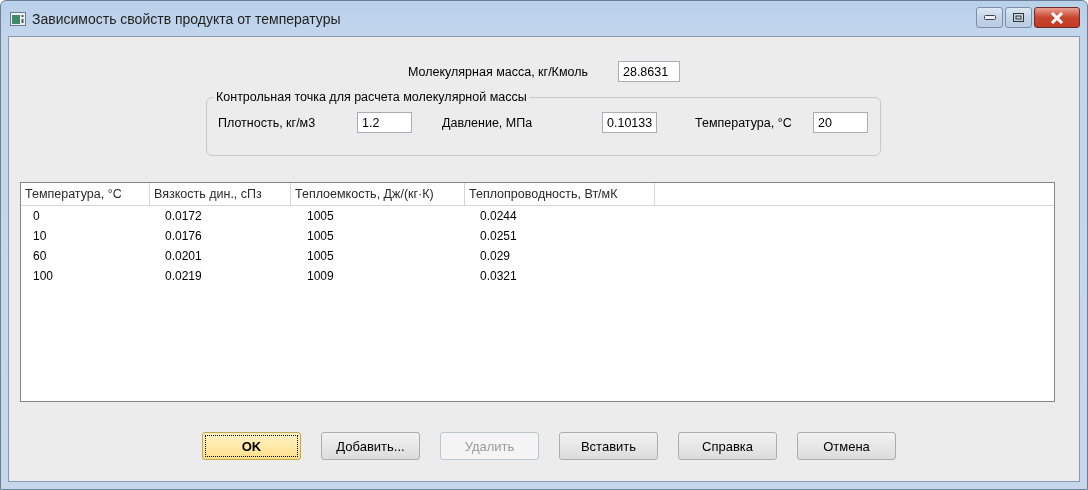  I want to click on column-header: Температура, °C, so click(85, 194).